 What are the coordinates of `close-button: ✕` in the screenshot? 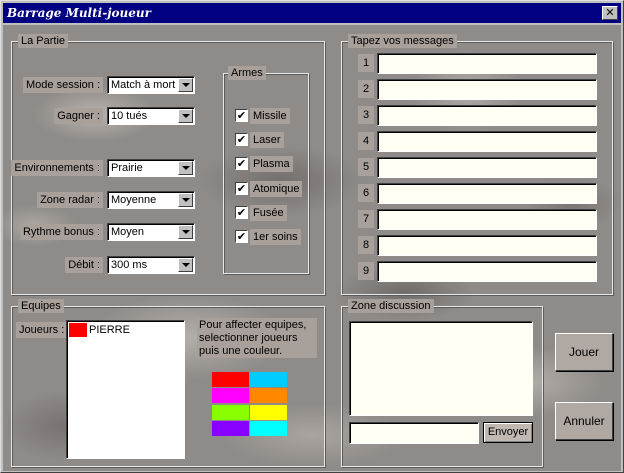 It's located at (610, 13).